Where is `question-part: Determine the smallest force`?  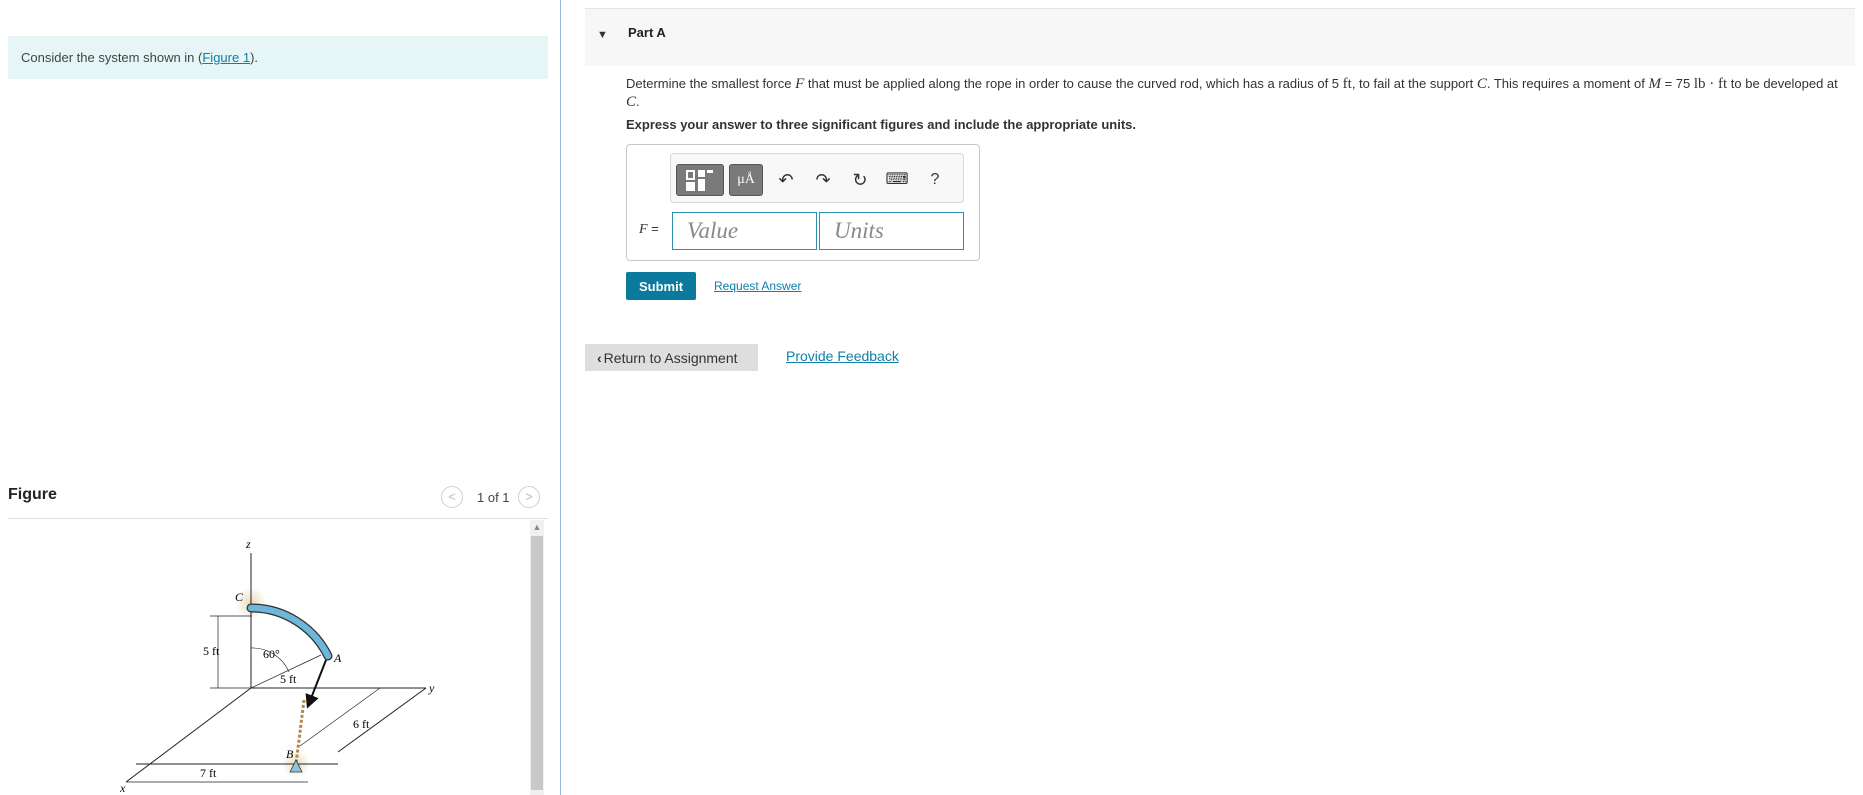
question-part: Determine the smallest force is located at coordinates (711, 83).